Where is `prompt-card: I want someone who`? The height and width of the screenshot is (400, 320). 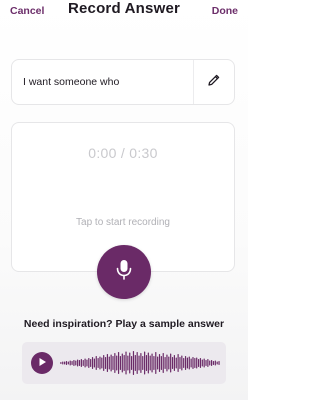
prompt-card: I want someone who is located at coordinates (123, 82).